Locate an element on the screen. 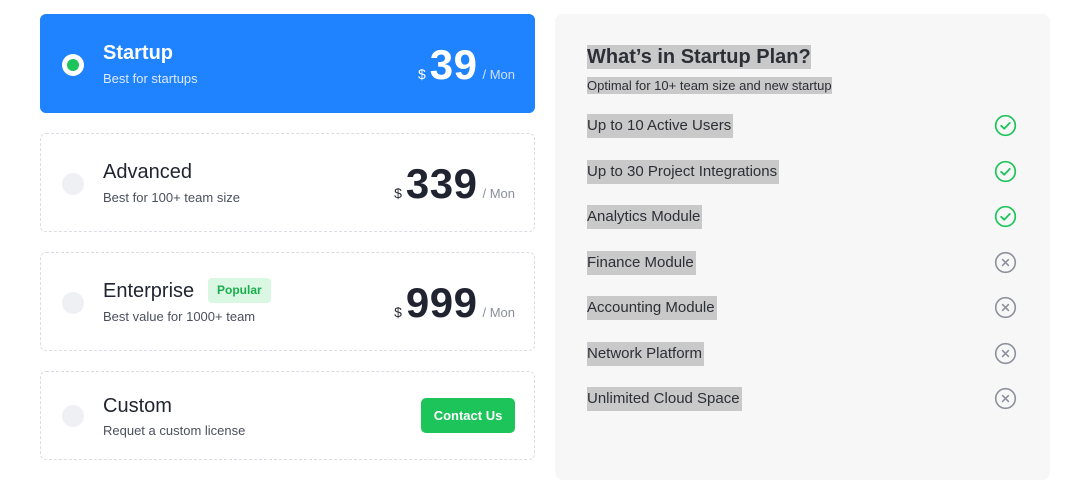 The height and width of the screenshot is (486, 1089). feature-item: Up to 30 Project Integrations is located at coordinates (802, 172).